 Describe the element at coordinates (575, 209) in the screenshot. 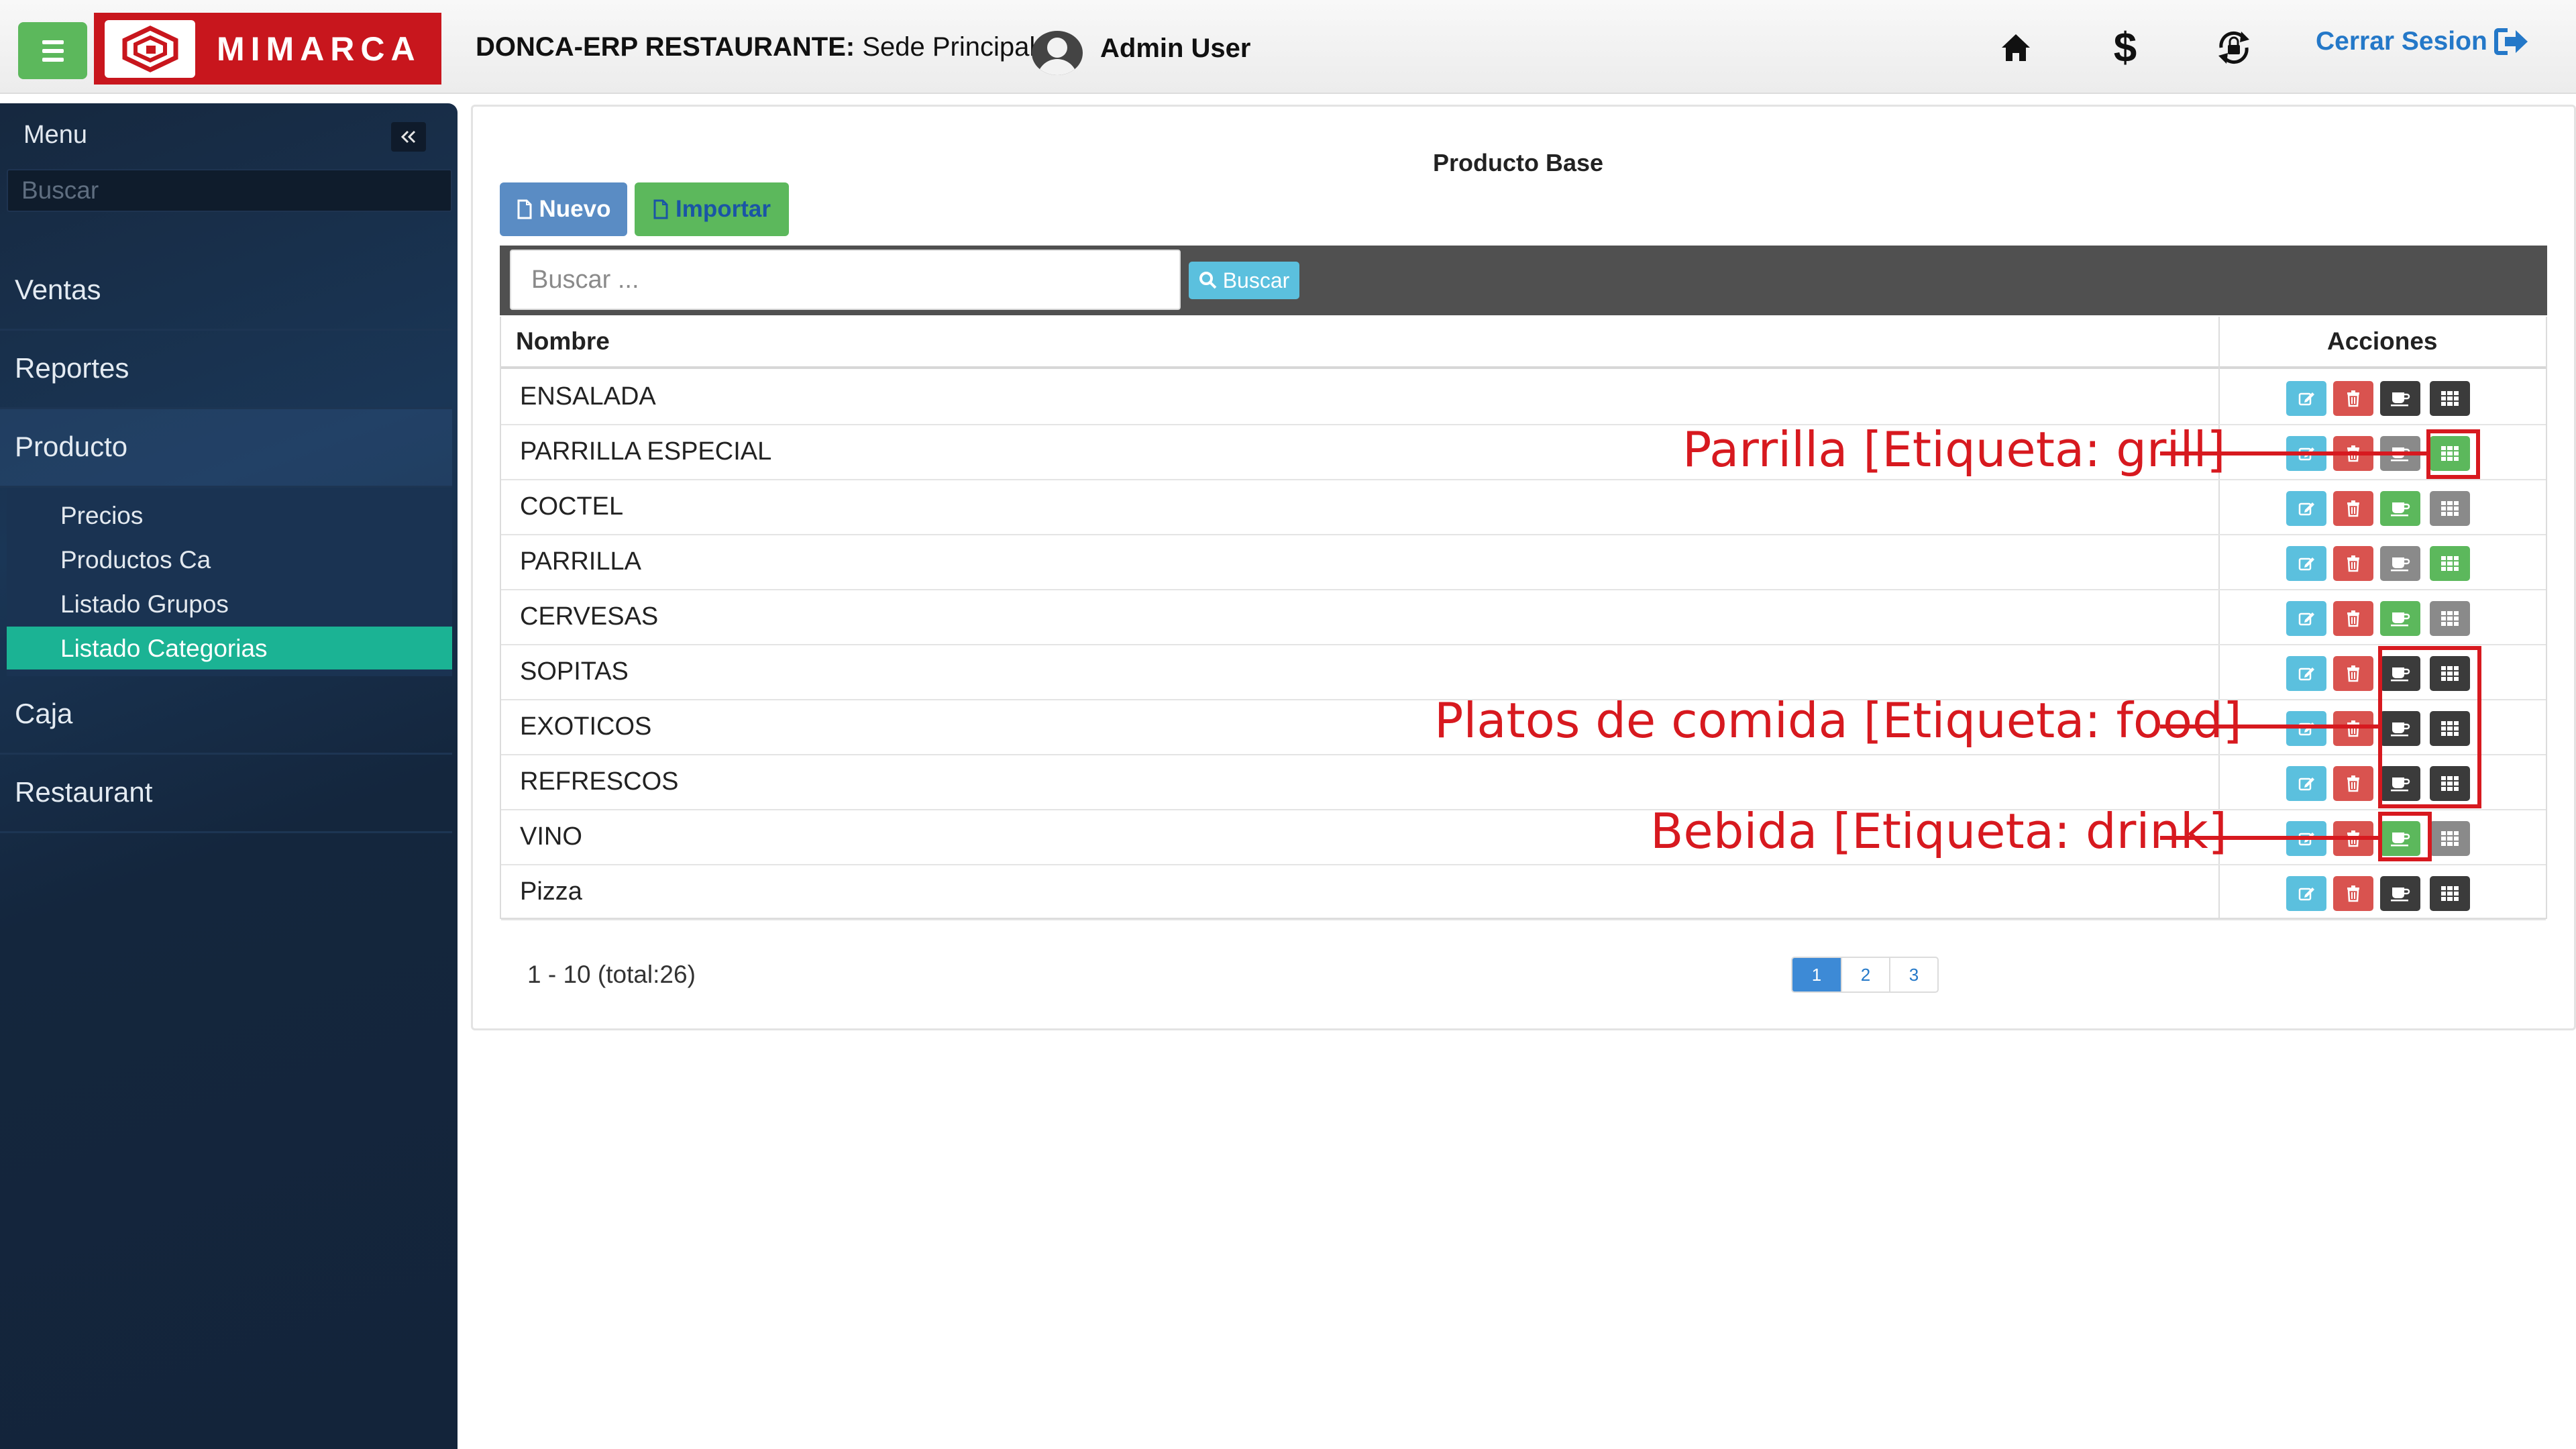

I see `new-button-label: Nuevo` at that location.